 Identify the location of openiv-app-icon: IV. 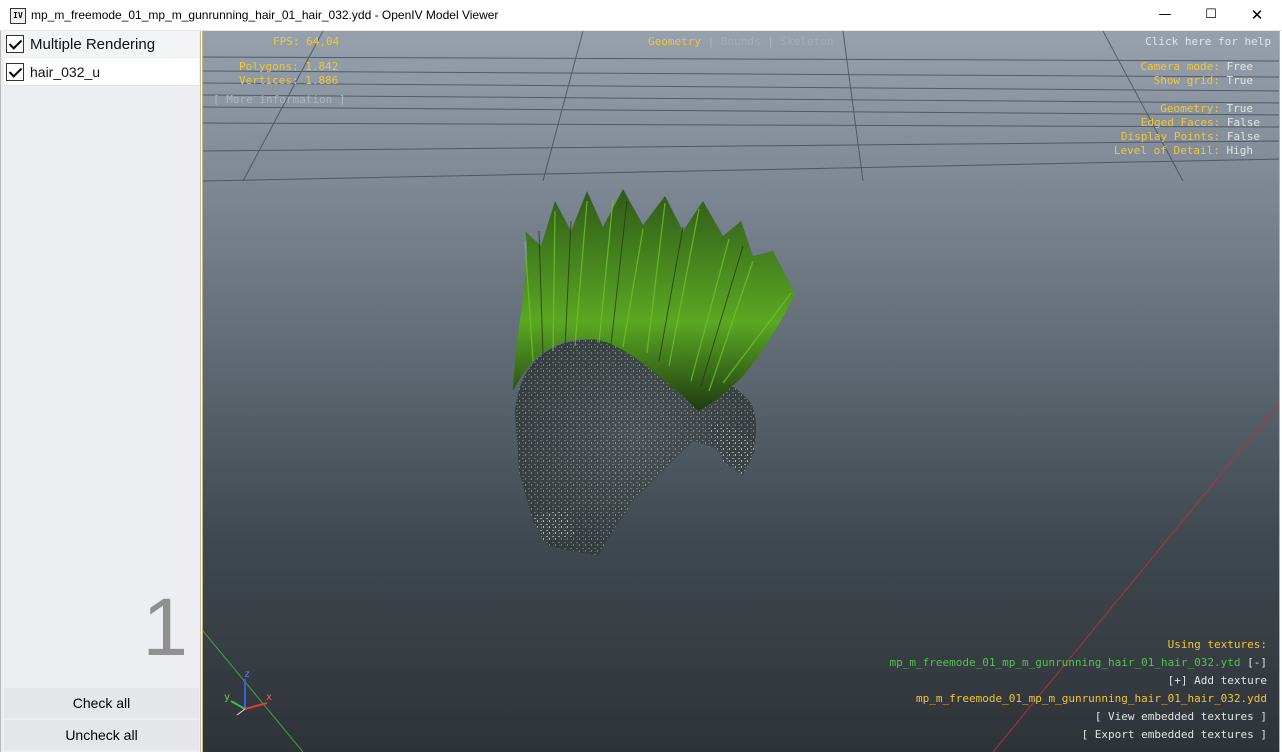
(18, 16).